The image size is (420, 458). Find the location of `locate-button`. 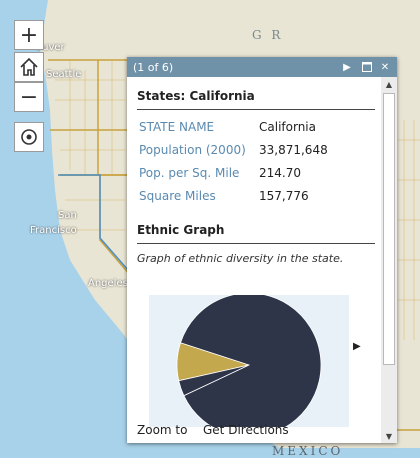

locate-button is located at coordinates (29, 137).